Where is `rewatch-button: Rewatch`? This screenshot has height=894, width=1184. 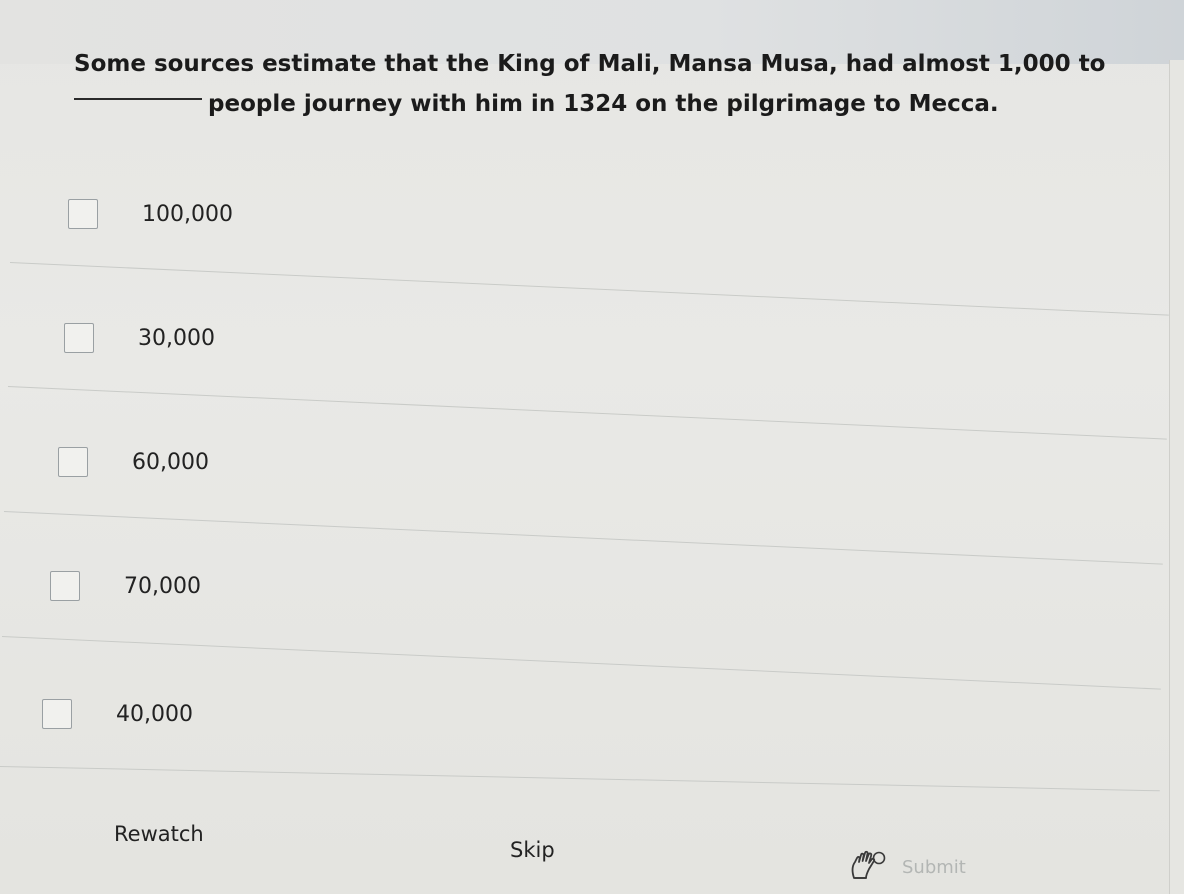
rewatch-button: Rewatch is located at coordinates (159, 834).